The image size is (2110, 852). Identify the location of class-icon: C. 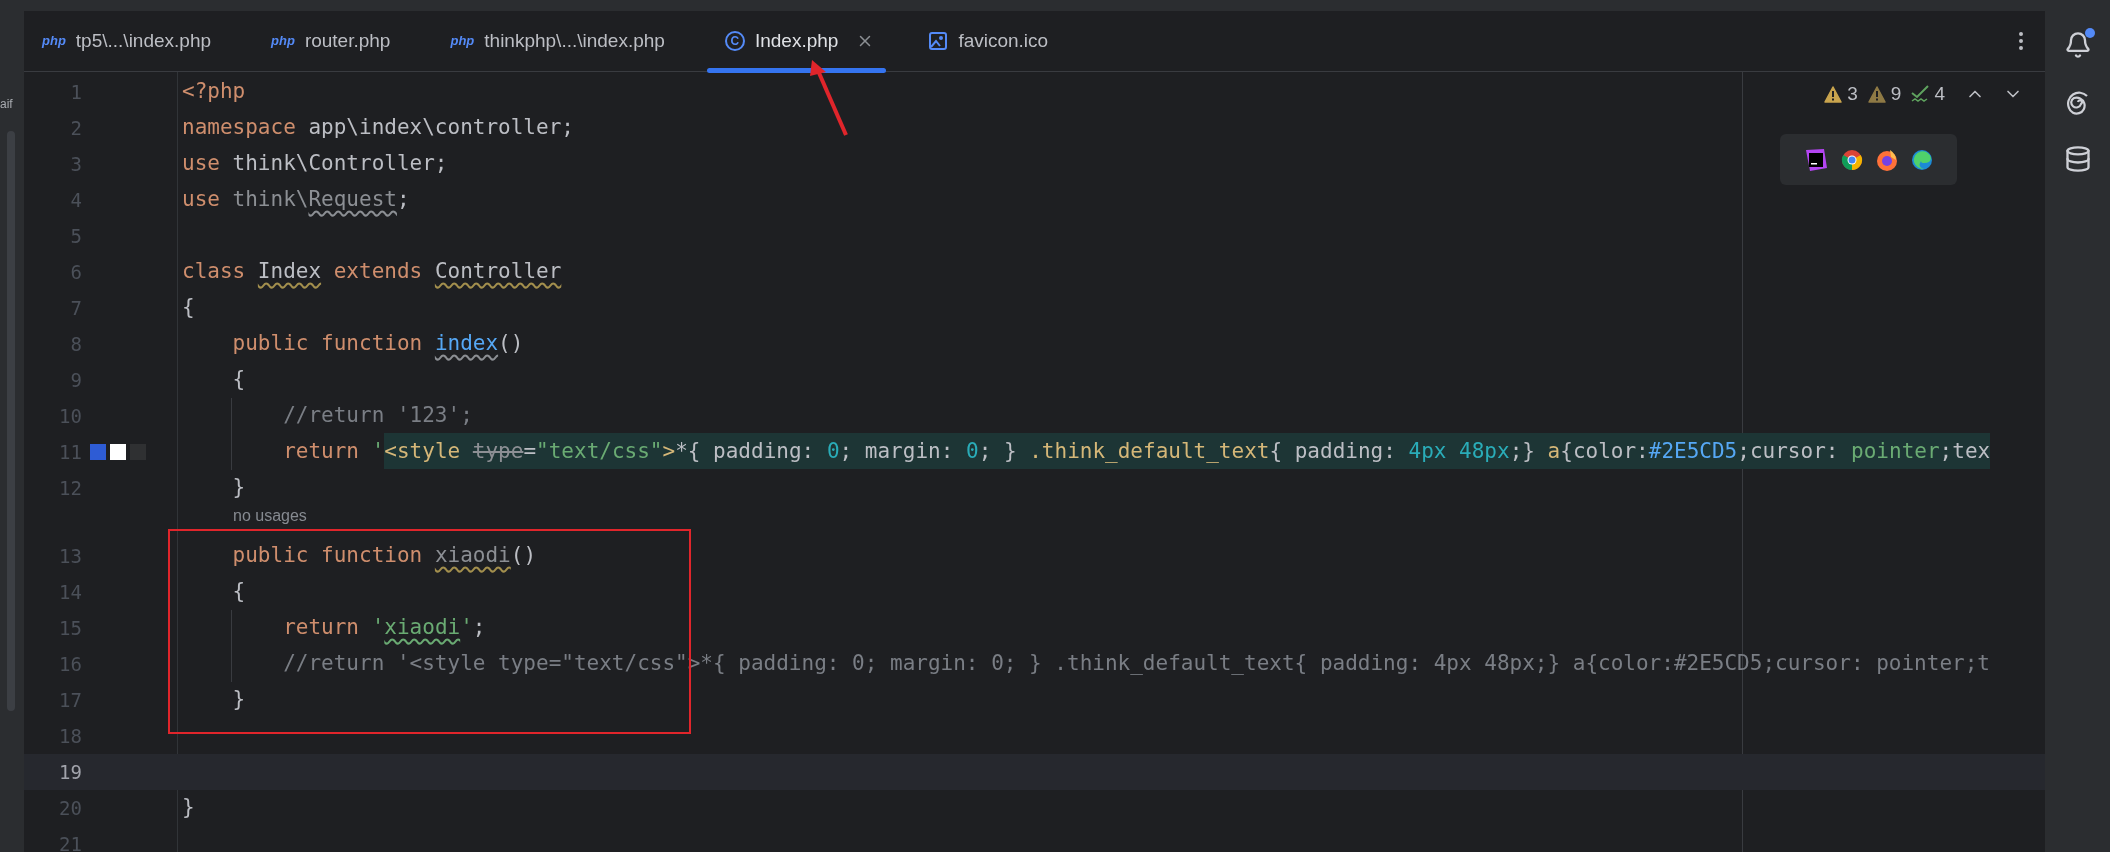
(734, 41).